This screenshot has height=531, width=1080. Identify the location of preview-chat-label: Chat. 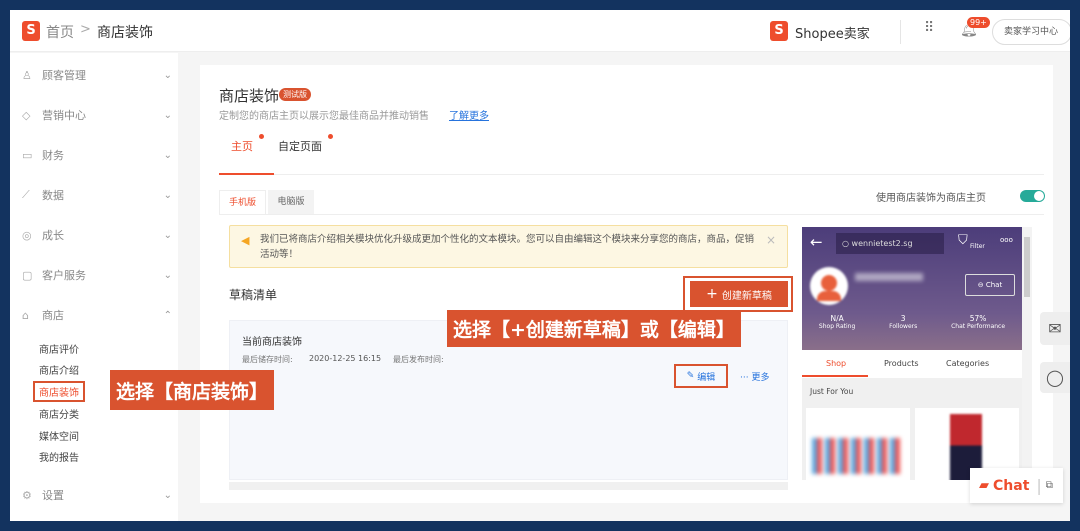
(994, 285).